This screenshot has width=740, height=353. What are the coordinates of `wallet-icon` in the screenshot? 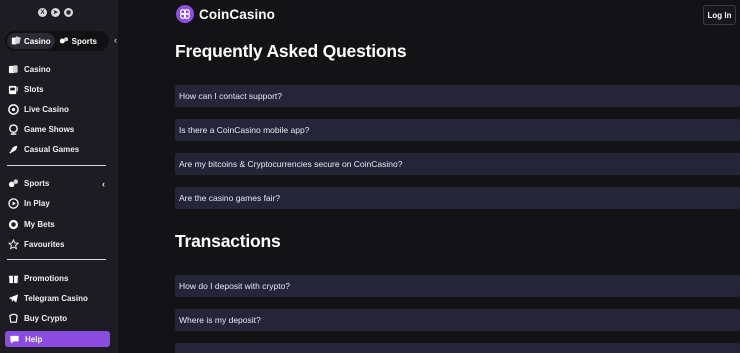 It's located at (13, 319).